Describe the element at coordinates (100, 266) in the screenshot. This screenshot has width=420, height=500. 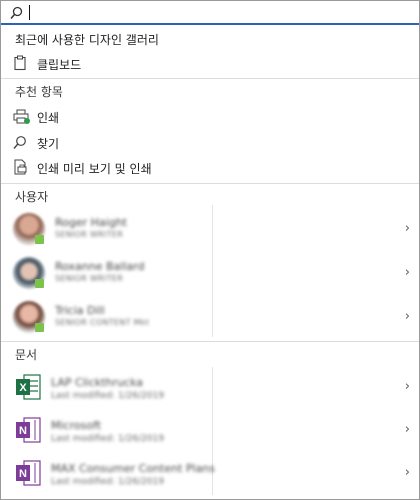
I see `person-name: Roxanne Ballard` at that location.